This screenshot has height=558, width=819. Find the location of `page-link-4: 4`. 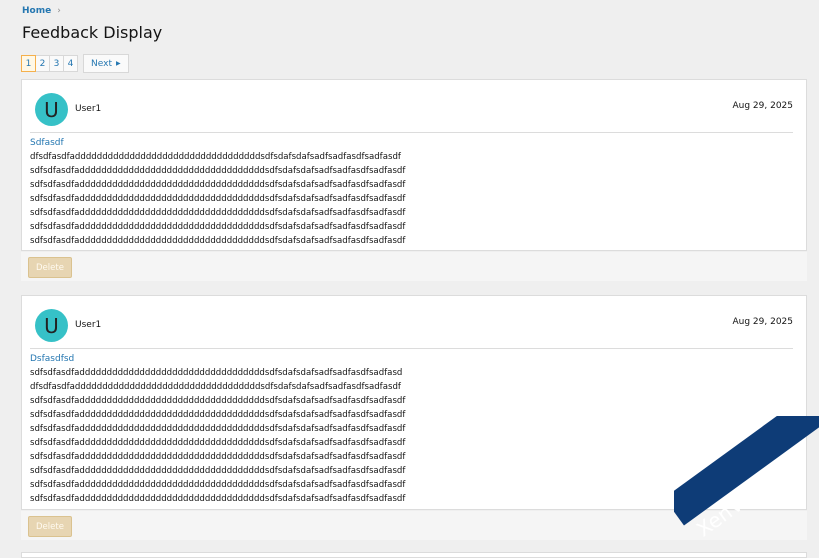

page-link-4: 4 is located at coordinates (70, 63).